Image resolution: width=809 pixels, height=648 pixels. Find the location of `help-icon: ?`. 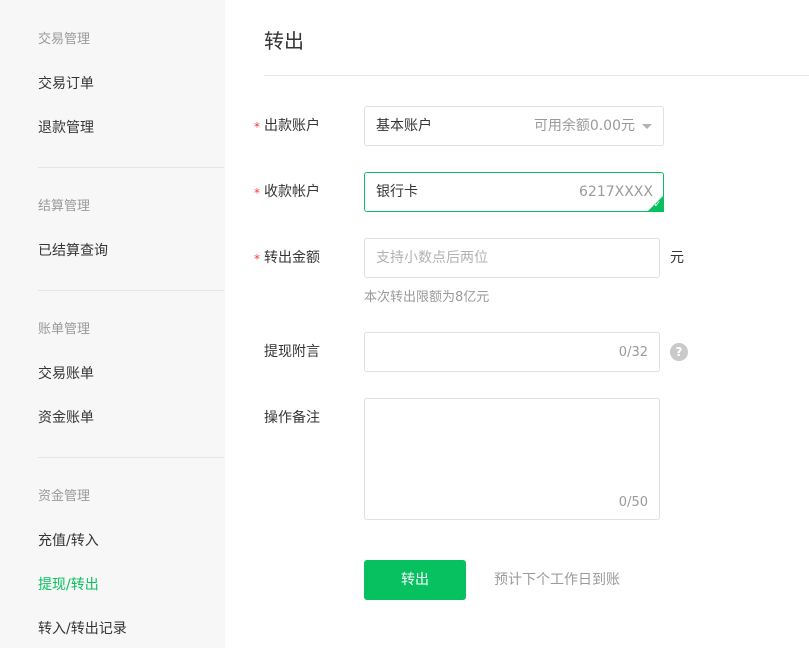

help-icon: ? is located at coordinates (679, 352).